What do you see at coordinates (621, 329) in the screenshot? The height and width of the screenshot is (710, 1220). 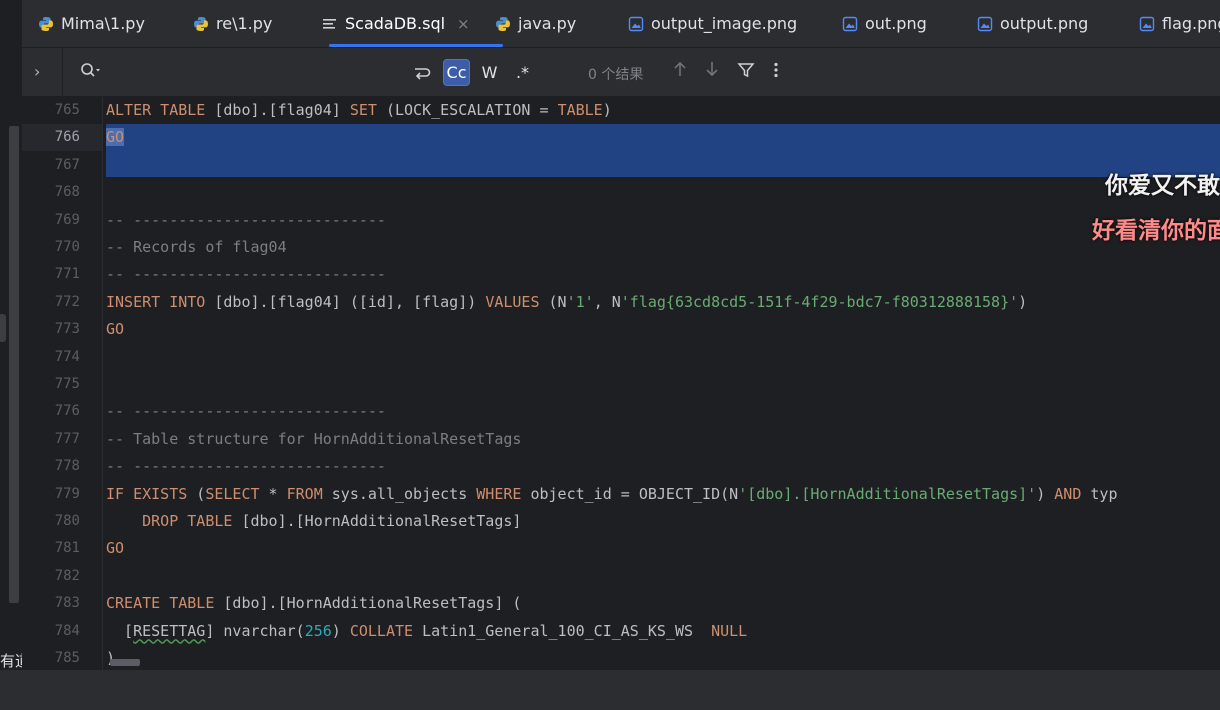 I see `code-line: 773 GO` at bounding box center [621, 329].